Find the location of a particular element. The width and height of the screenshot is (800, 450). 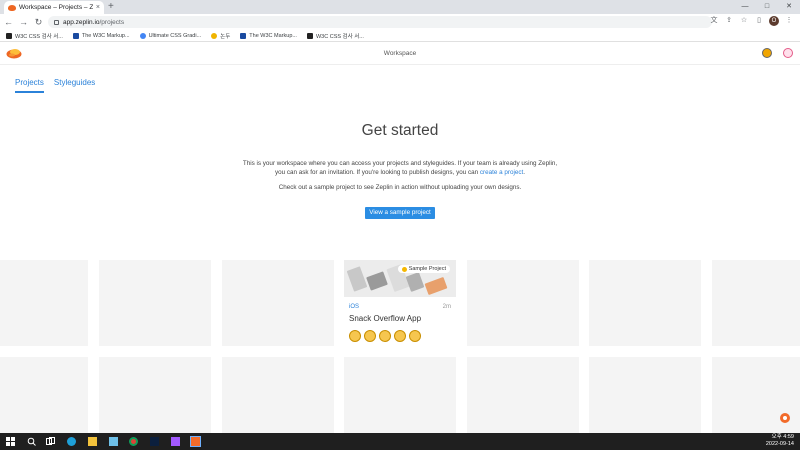

profile-avatar: O is located at coordinates (774, 21).